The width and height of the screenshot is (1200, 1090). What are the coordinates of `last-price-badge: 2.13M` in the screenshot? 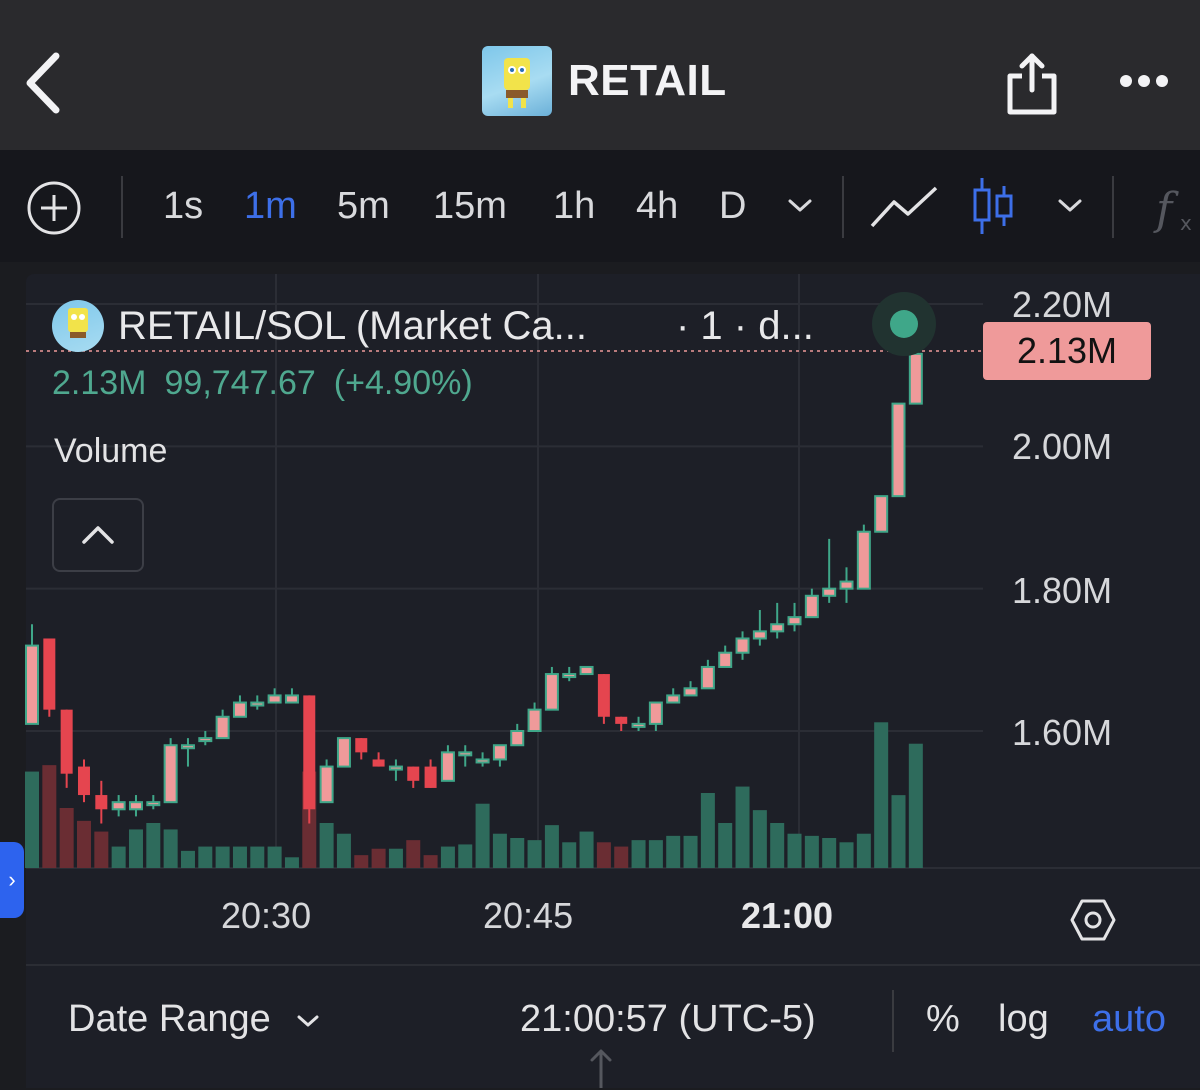 It's located at (1067, 351).